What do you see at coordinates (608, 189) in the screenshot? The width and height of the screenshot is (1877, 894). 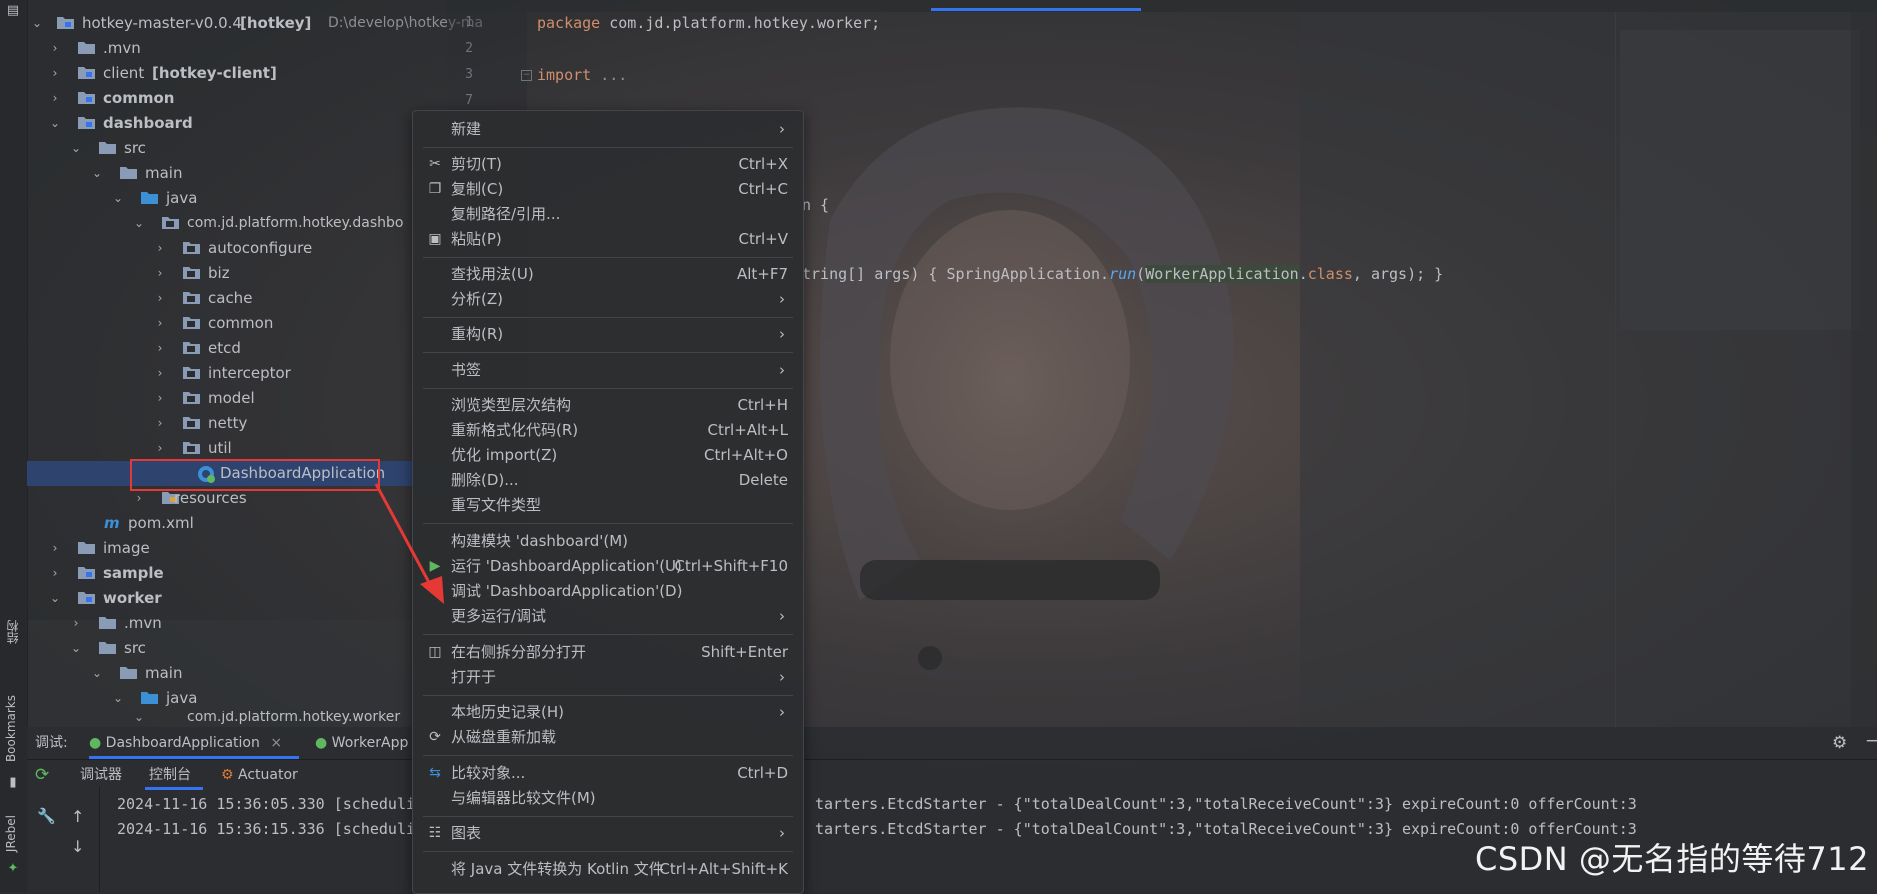 I see `menu-item-copy: ❐ 复制(C) Ctrl+C` at bounding box center [608, 189].